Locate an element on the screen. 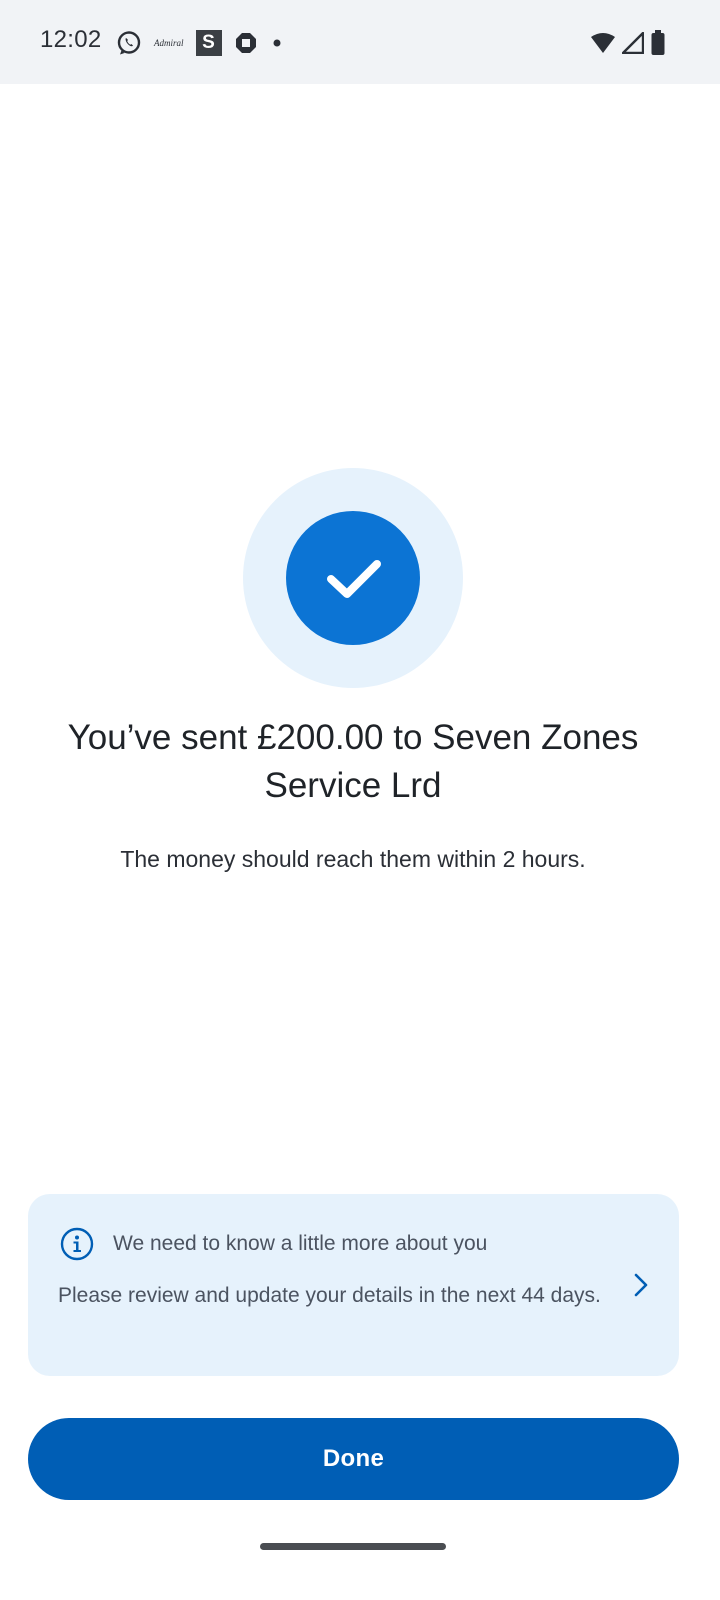 The height and width of the screenshot is (1600, 720). chevron-right-icon is located at coordinates (641, 1285).